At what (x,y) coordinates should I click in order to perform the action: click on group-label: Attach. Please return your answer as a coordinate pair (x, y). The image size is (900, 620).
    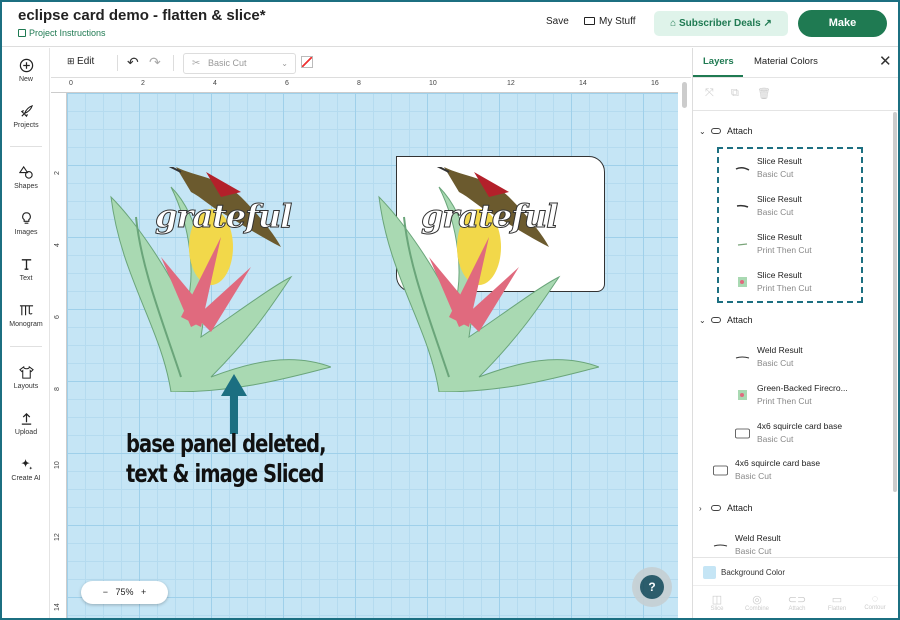
    Looking at the image, I should click on (740, 508).